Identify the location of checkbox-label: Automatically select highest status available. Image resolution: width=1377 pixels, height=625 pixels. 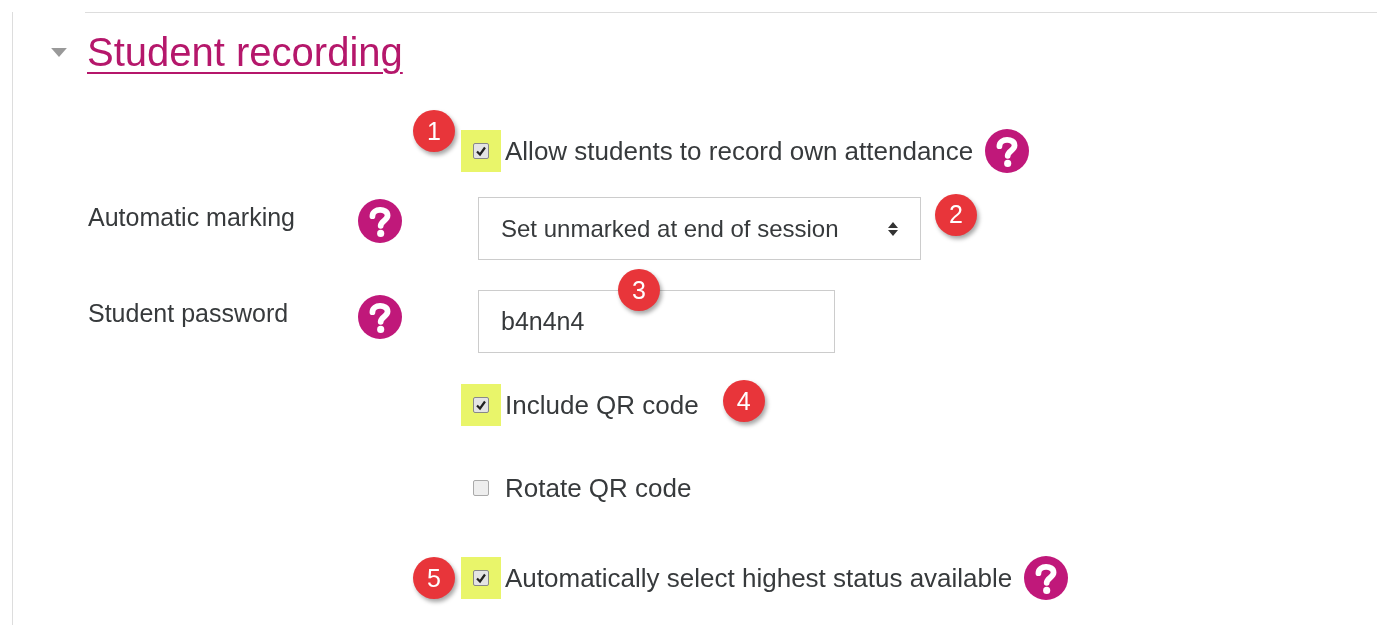
(759, 578).